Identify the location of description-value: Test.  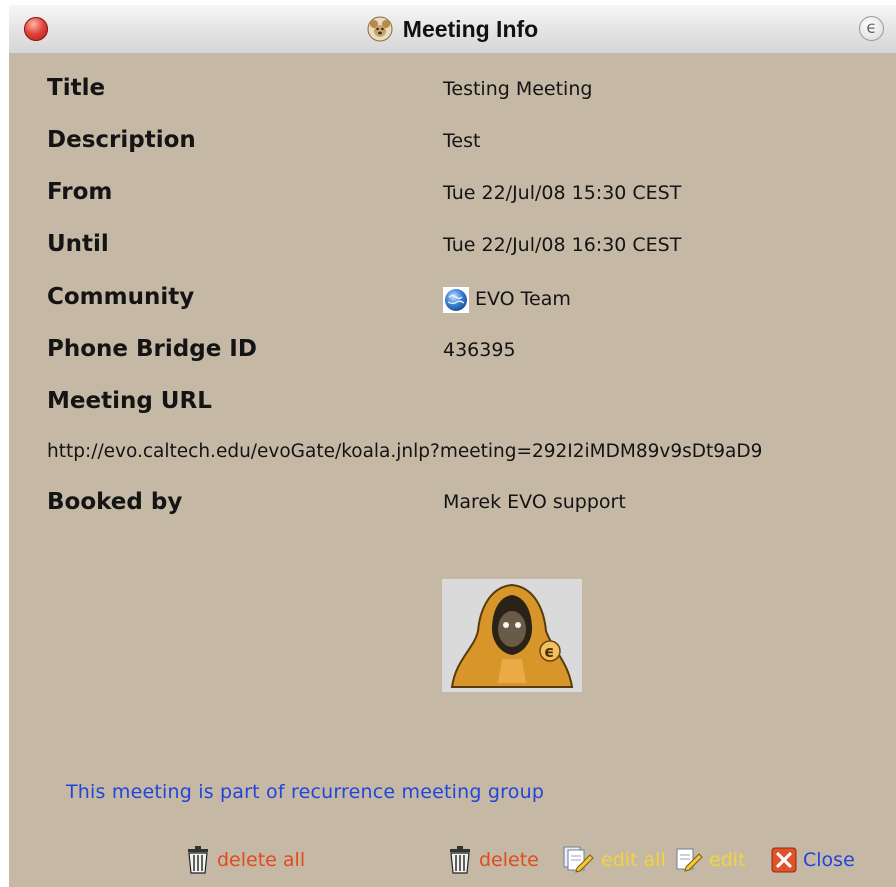
(462, 141).